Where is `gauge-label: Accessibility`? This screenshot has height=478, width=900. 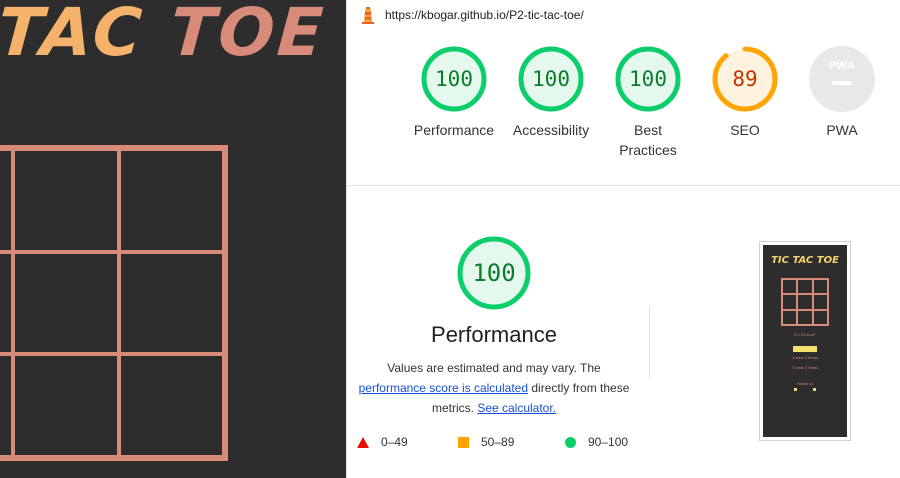
gauge-label: Accessibility is located at coordinates (551, 130).